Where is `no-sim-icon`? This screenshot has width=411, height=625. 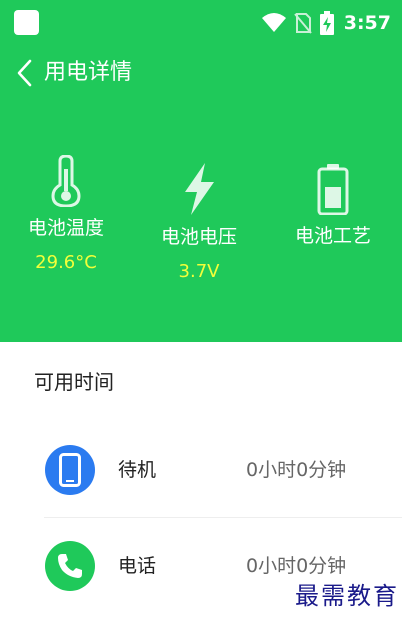
no-sim-icon is located at coordinates (302, 23).